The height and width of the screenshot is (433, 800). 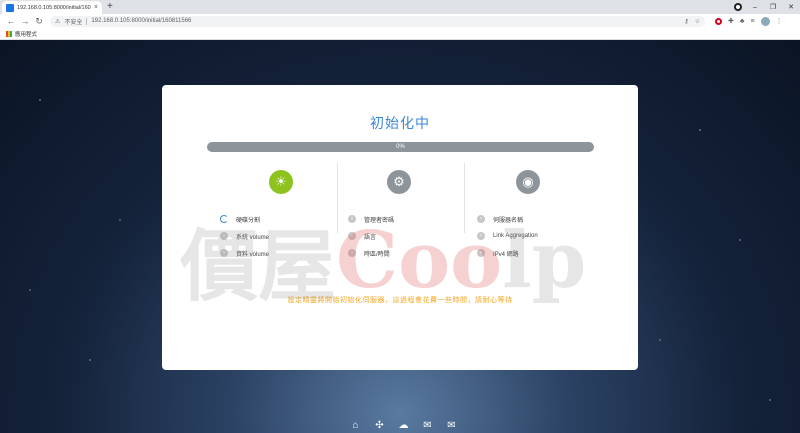 I want to click on browser-tab: 192.168.0.105:8000/initial/160 ×, so click(x=52, y=7).